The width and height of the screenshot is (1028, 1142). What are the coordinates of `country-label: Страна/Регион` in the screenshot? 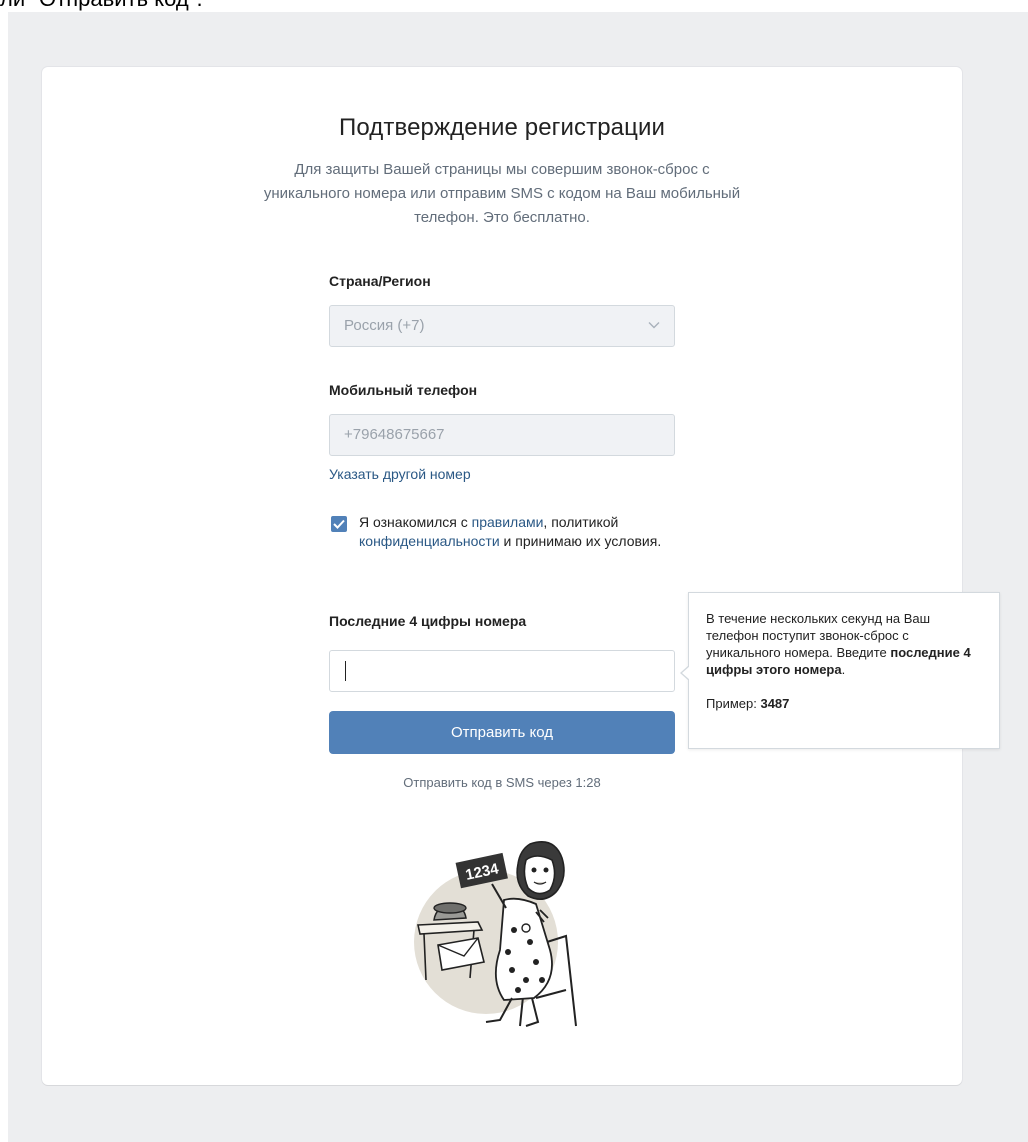 It's located at (380, 281).